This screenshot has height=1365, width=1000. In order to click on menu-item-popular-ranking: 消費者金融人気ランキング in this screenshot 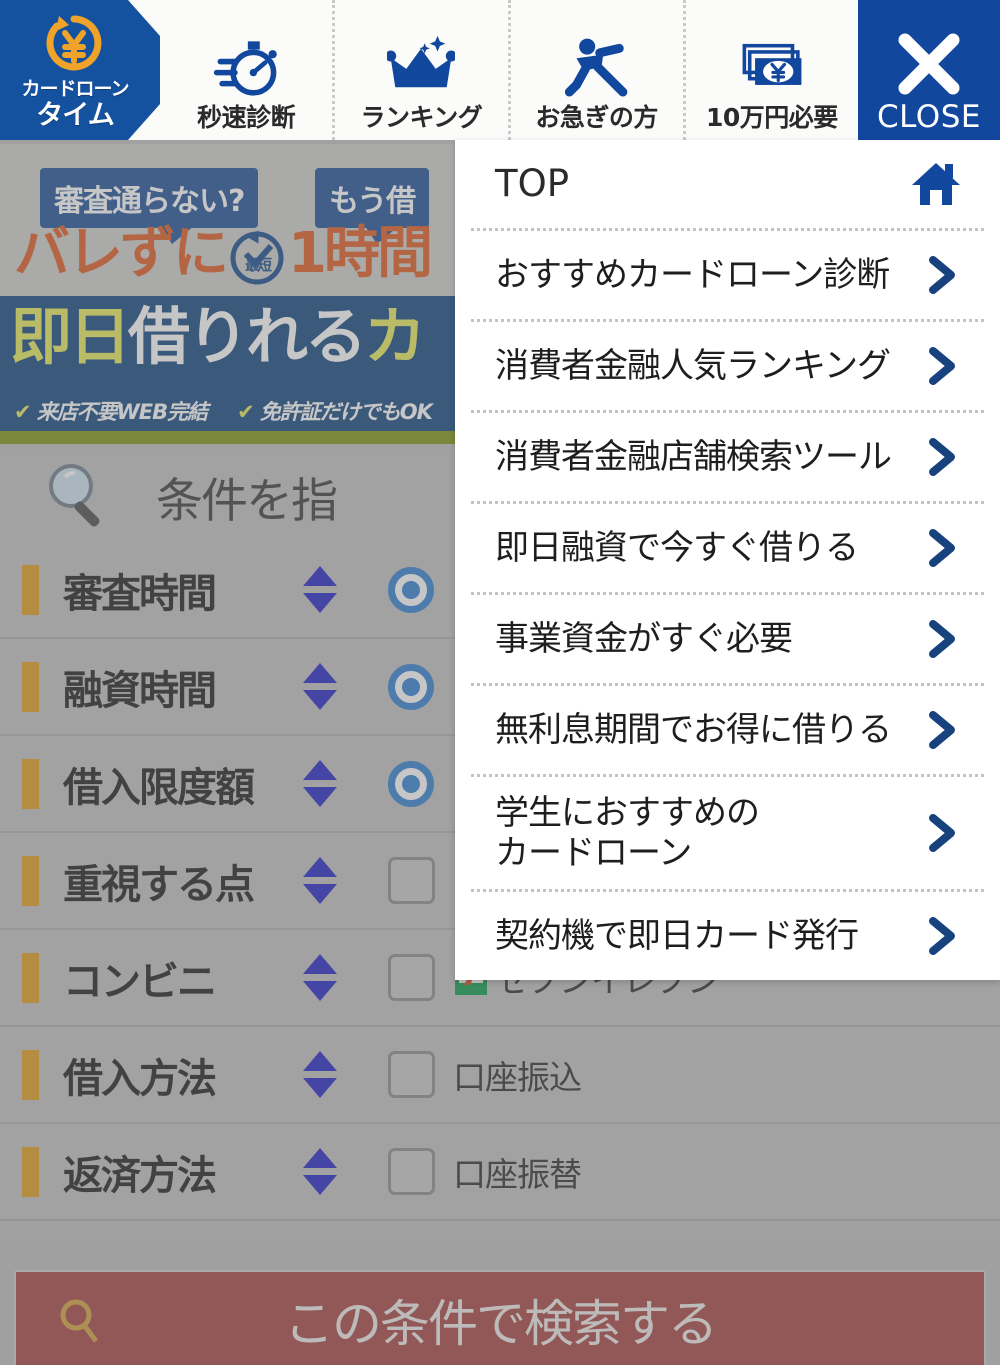, I will do `click(727, 366)`.